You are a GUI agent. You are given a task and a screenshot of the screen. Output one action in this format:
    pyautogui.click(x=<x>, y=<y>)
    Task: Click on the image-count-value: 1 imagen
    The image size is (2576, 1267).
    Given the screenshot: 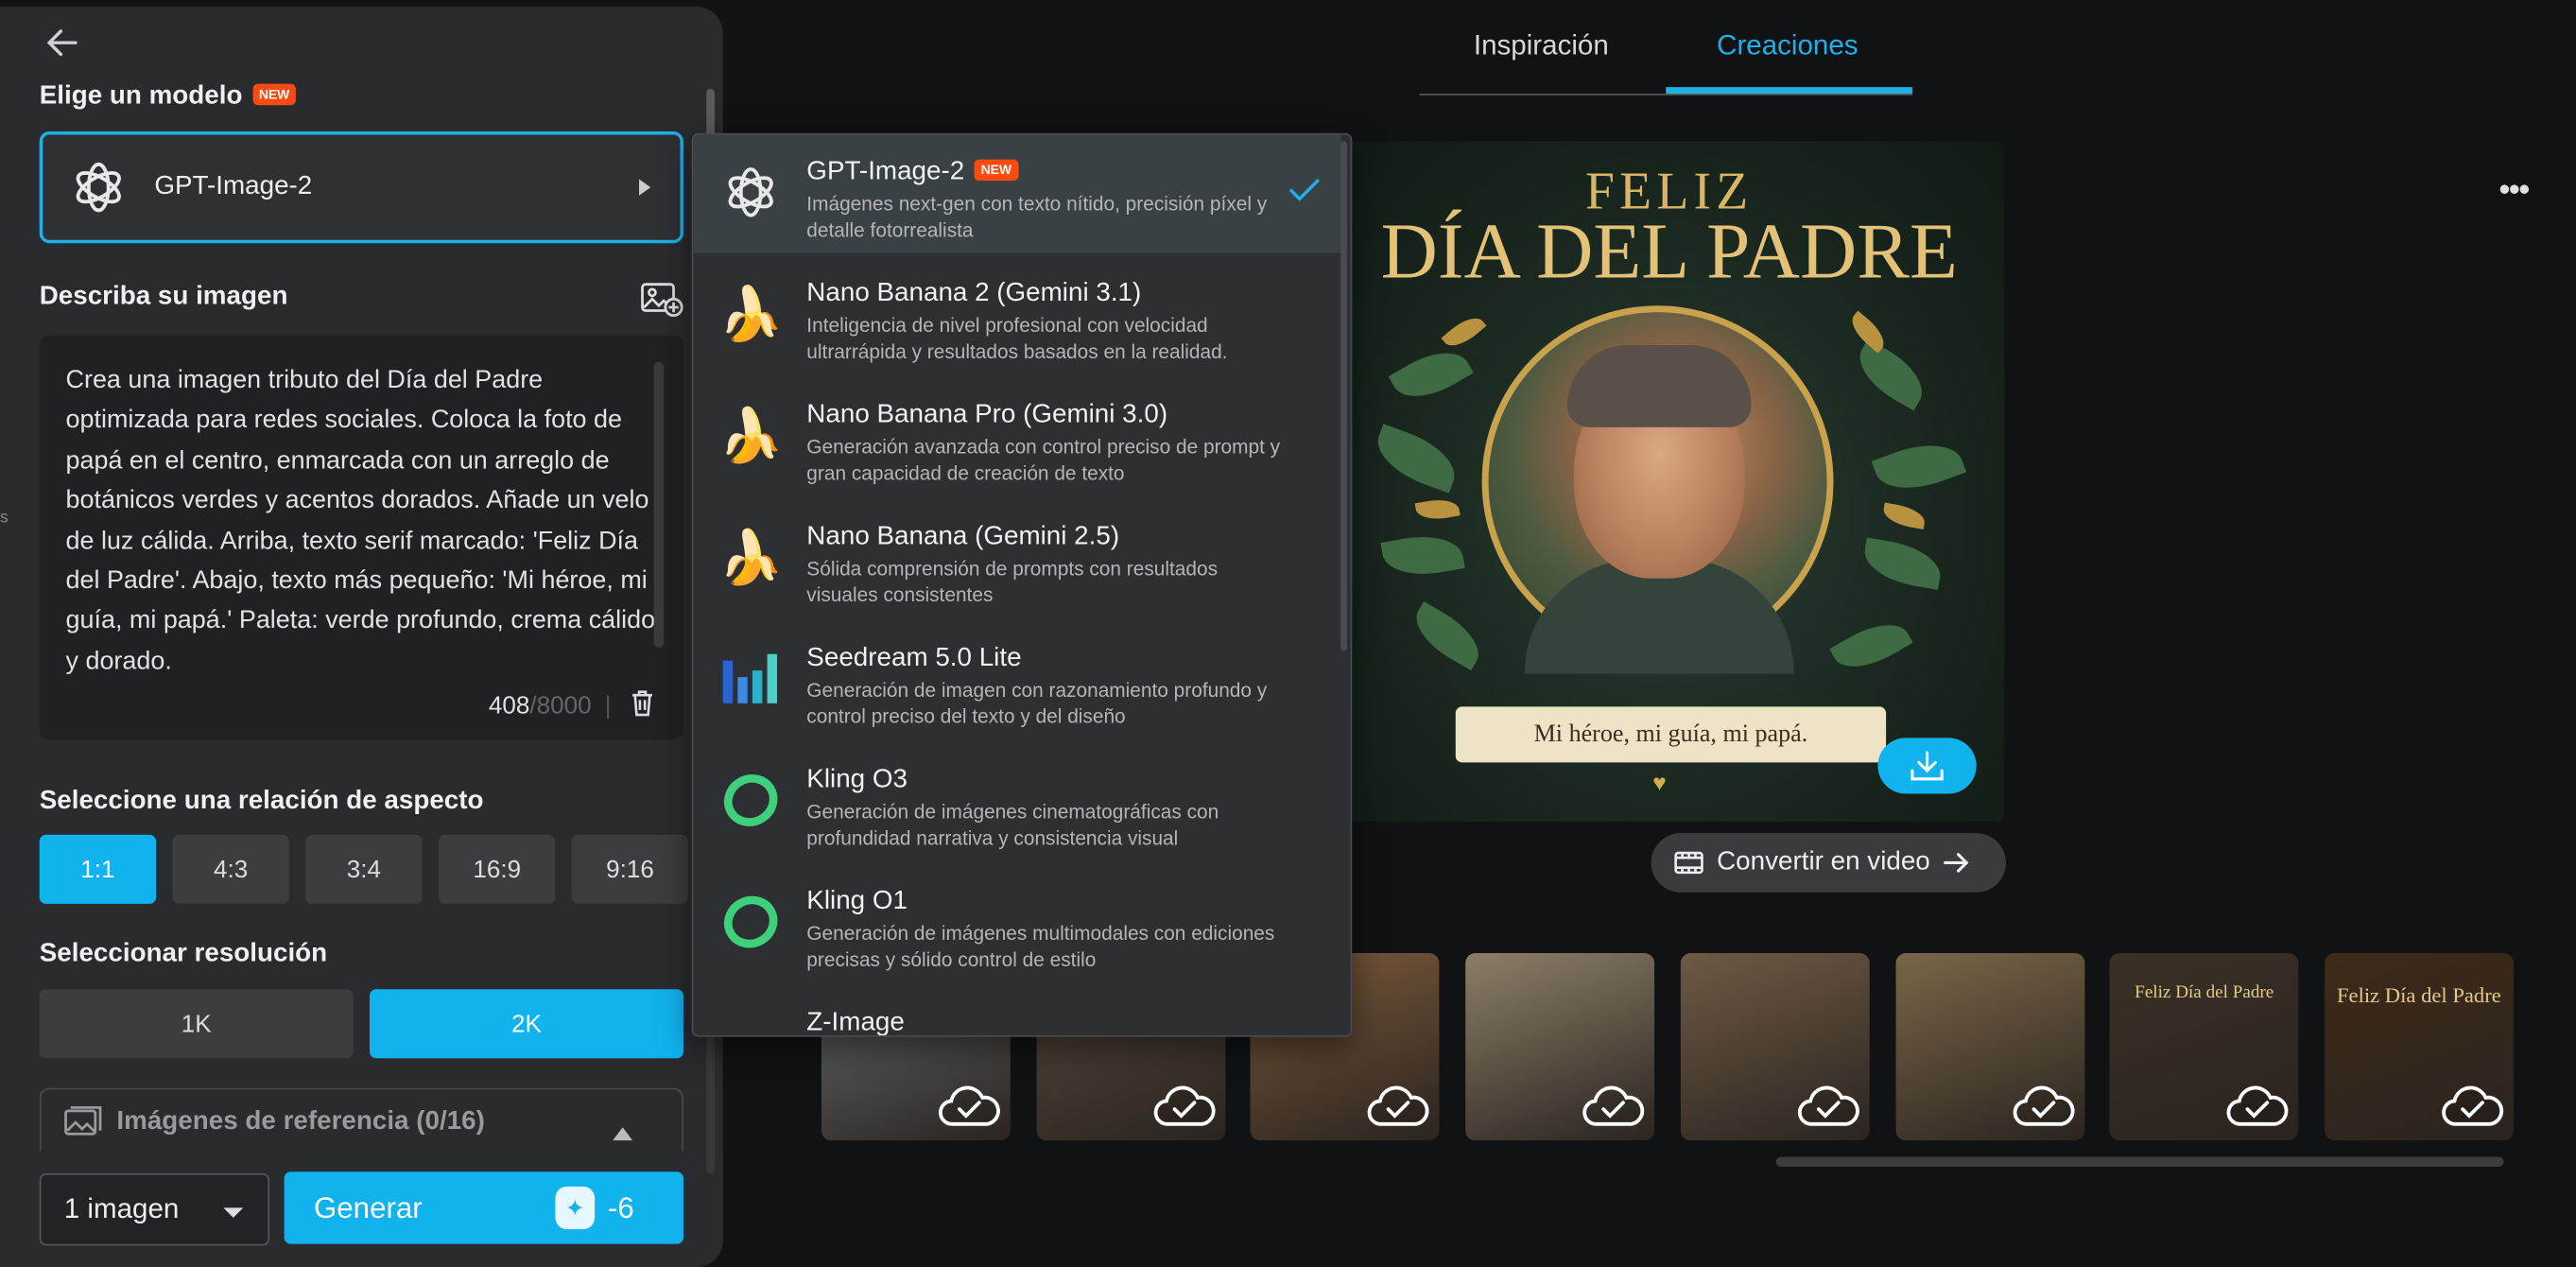 What is the action you would take?
    pyautogui.click(x=121, y=1208)
    